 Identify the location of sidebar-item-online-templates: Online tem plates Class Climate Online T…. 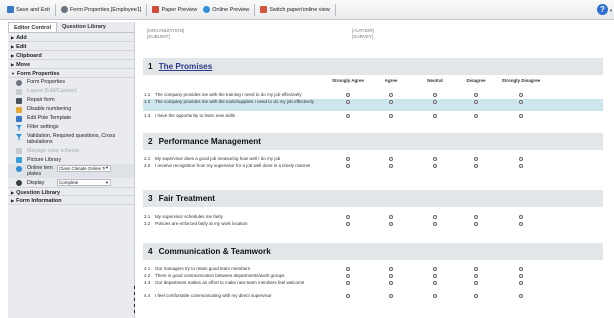
(71, 171).